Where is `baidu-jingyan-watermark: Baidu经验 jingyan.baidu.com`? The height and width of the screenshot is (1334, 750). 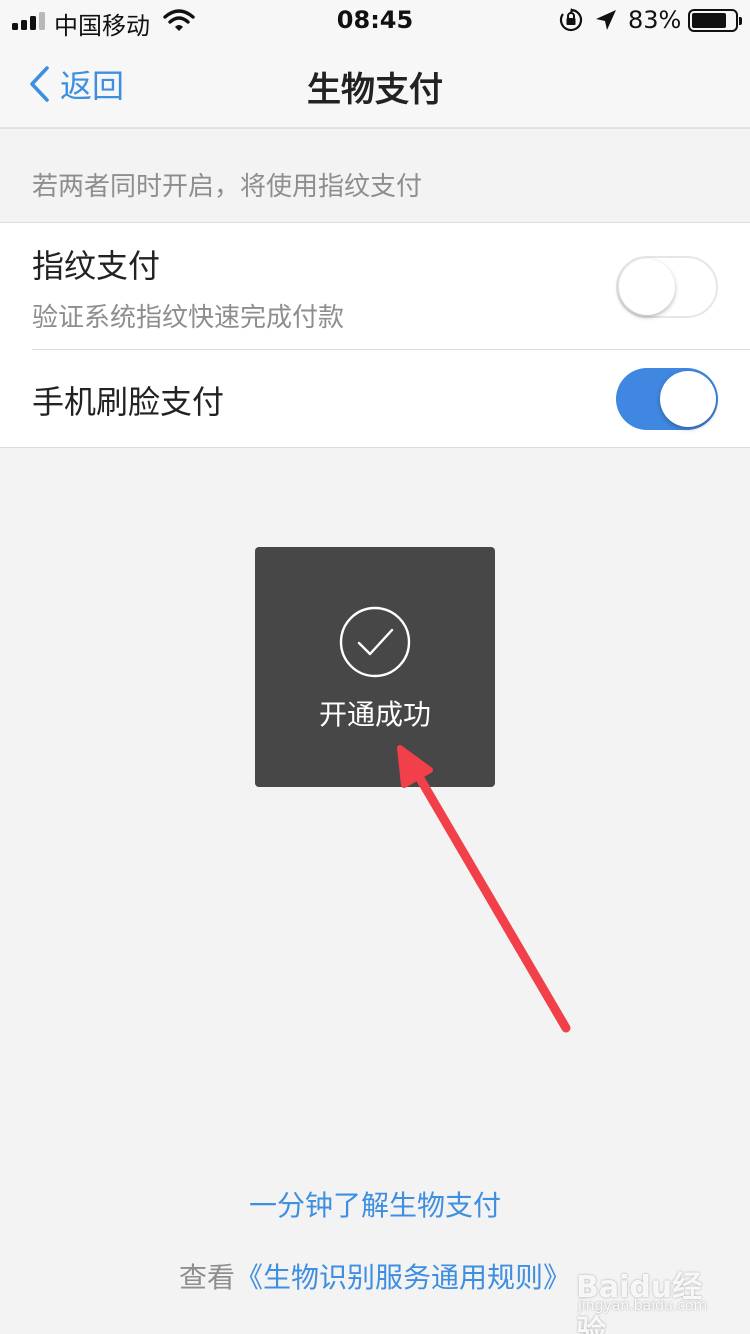
baidu-jingyan-watermark: Baidu经验 jingyan.baidu.com is located at coordinates (646, 1298).